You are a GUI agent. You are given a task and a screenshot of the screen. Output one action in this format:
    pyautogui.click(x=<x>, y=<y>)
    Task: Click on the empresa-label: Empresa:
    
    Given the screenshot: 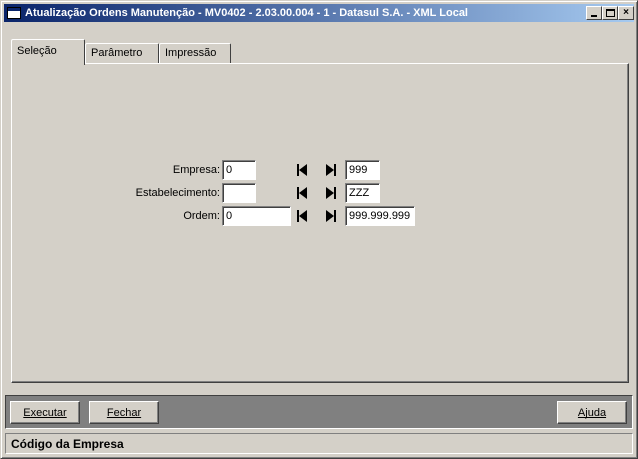 What is the action you would take?
    pyautogui.click(x=196, y=170)
    